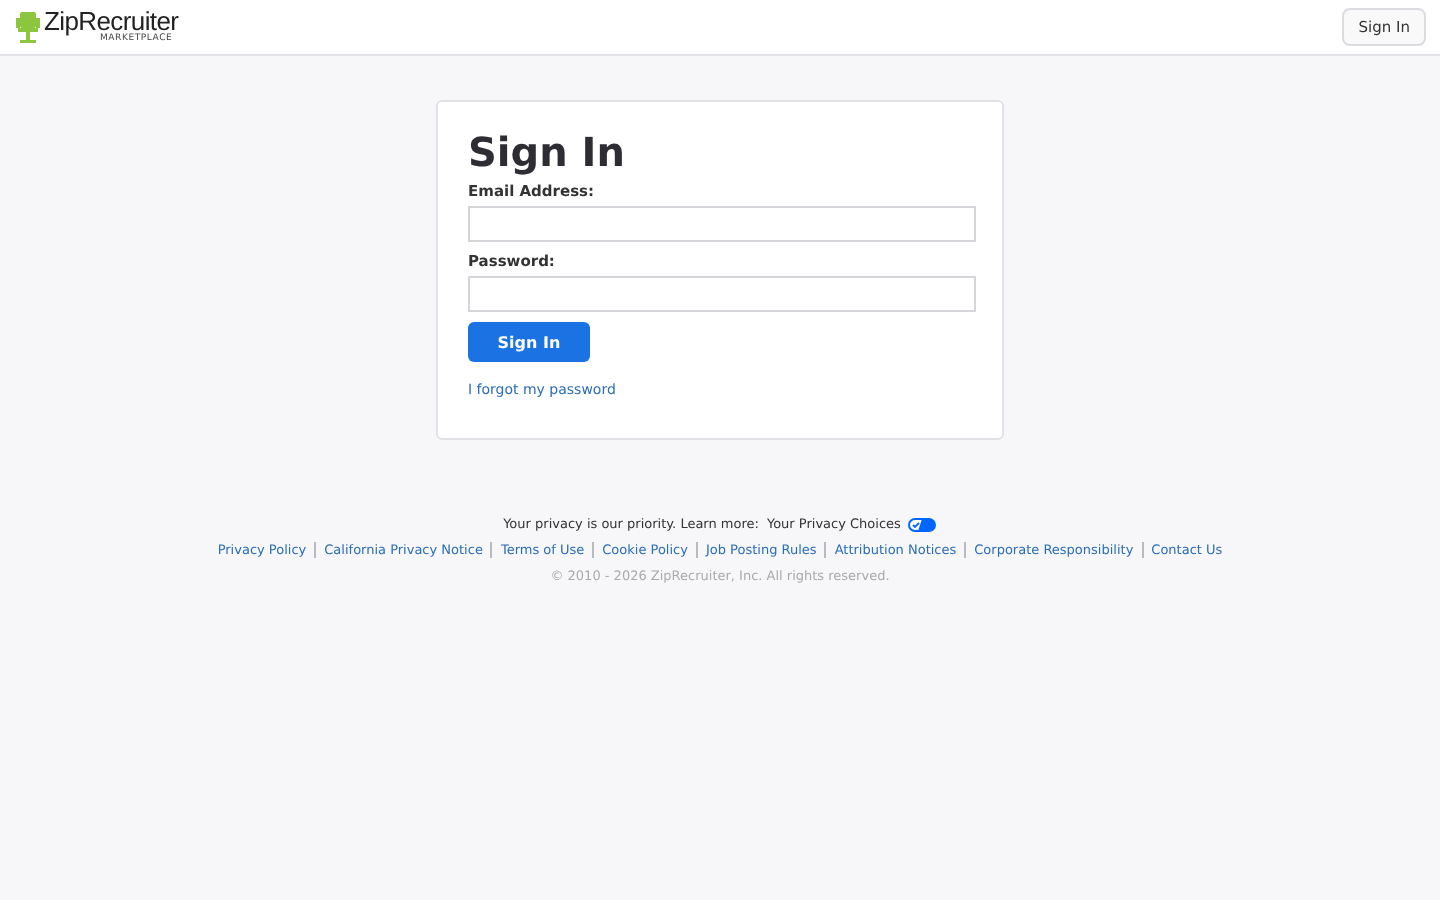 The height and width of the screenshot is (900, 1440). I want to click on logo-name: ZipRecruiter, so click(111, 21).